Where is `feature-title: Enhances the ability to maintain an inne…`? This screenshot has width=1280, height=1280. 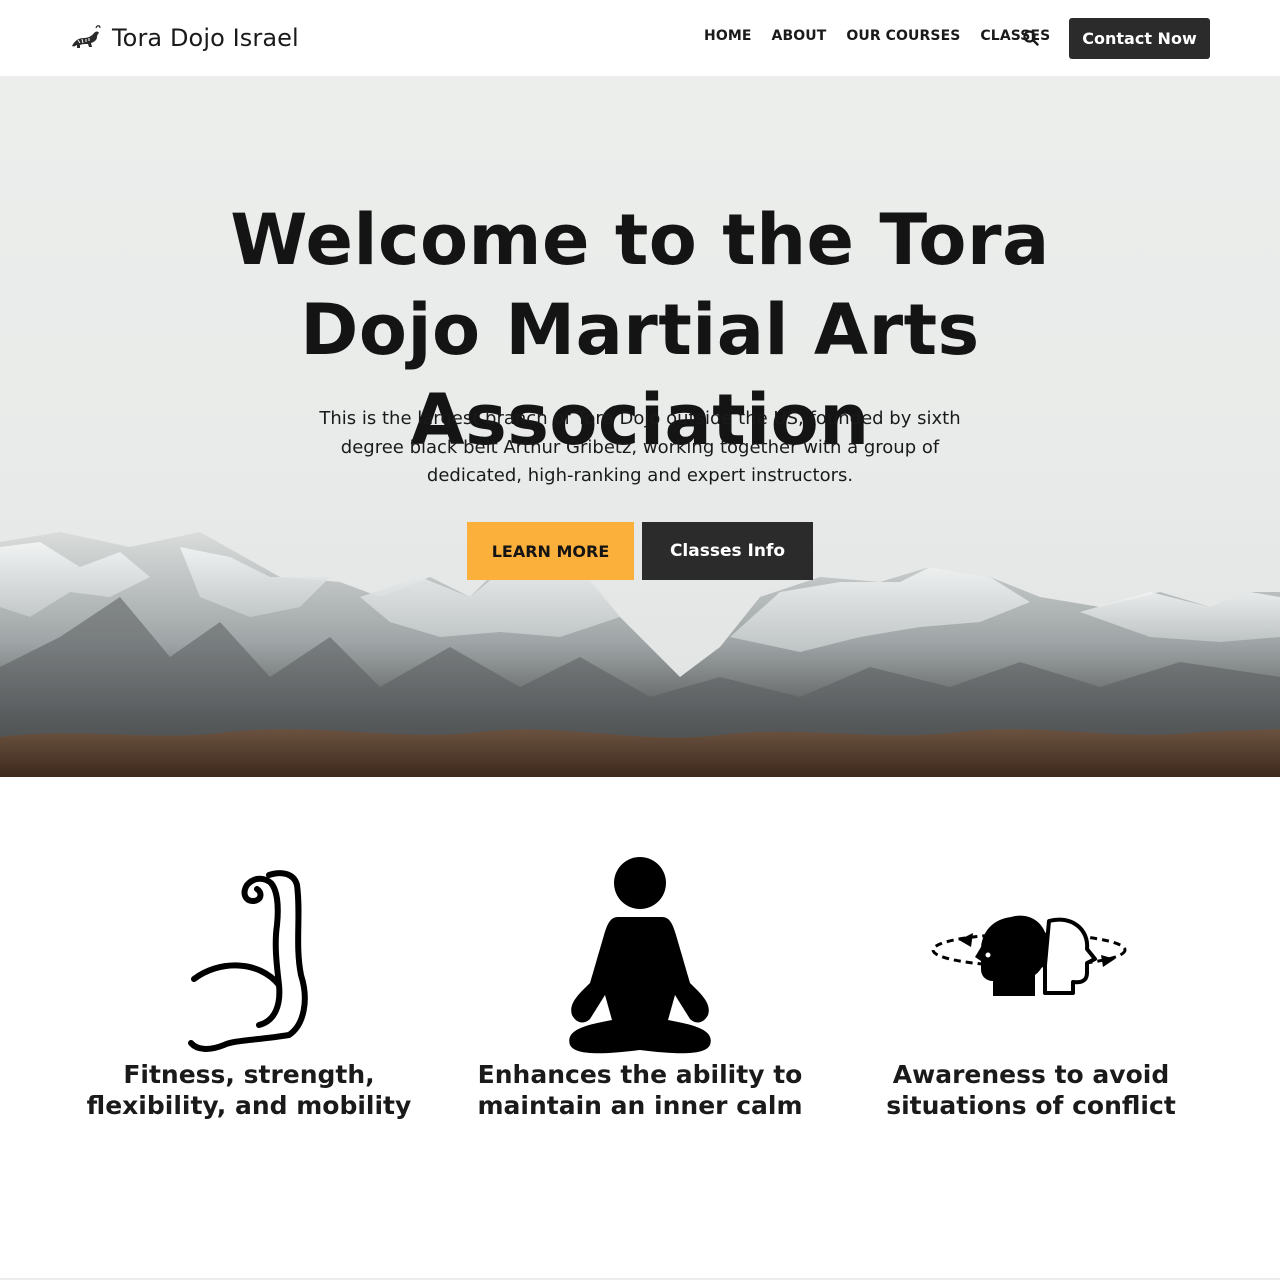 feature-title: Enhances the ability to maintain an inne… is located at coordinates (640, 1090).